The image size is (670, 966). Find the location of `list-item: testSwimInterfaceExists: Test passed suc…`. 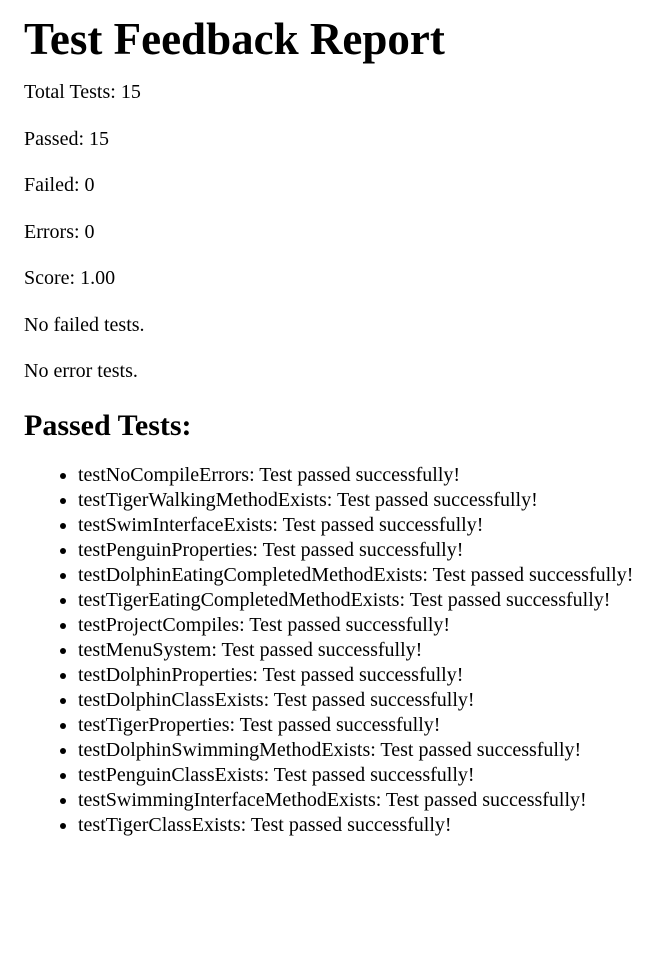

list-item: testSwimInterfaceExists: Test passed suc… is located at coordinates (362, 525).